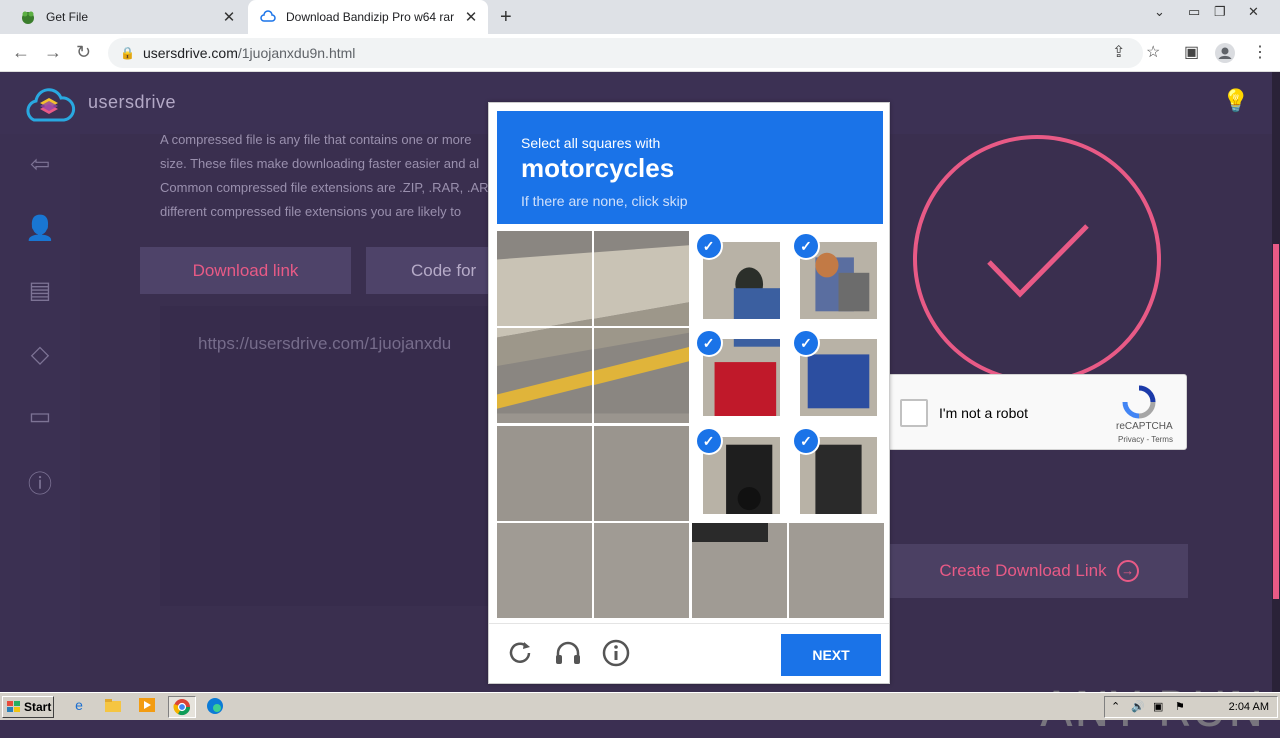 This screenshot has width=1280, height=738. Describe the element at coordinates (1138, 706) in the screenshot. I see `volume-icon: 🔊` at that location.